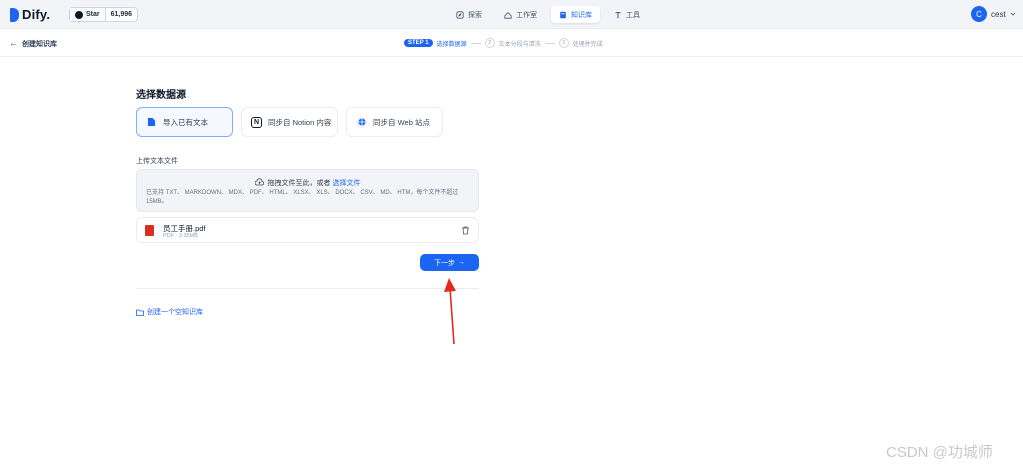 The height and width of the screenshot is (471, 1023). Describe the element at coordinates (508, 15) in the screenshot. I see `studio-icon` at that location.